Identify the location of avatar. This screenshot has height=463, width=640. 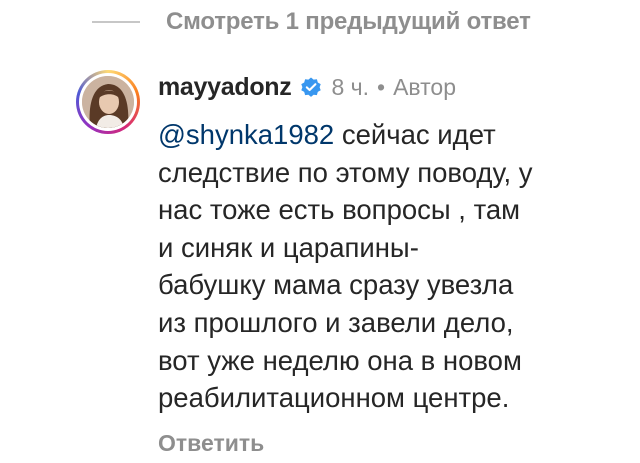
(108, 102).